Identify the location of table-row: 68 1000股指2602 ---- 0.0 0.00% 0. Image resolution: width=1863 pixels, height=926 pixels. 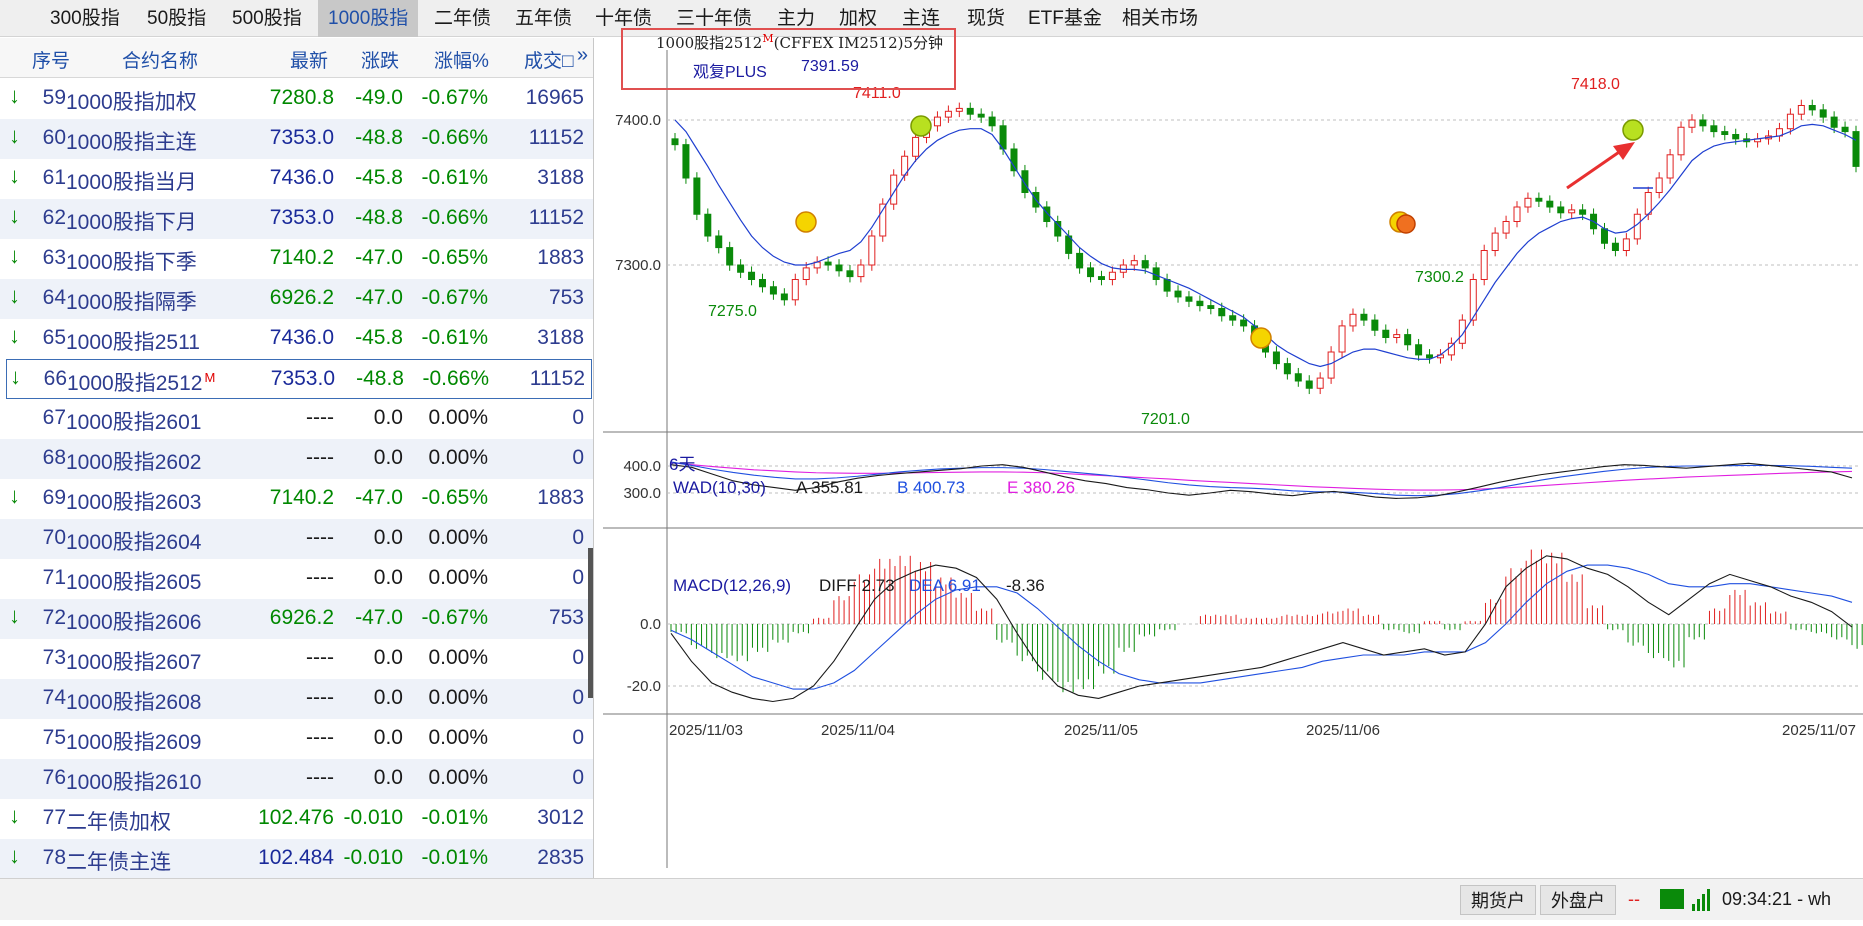
(296, 459).